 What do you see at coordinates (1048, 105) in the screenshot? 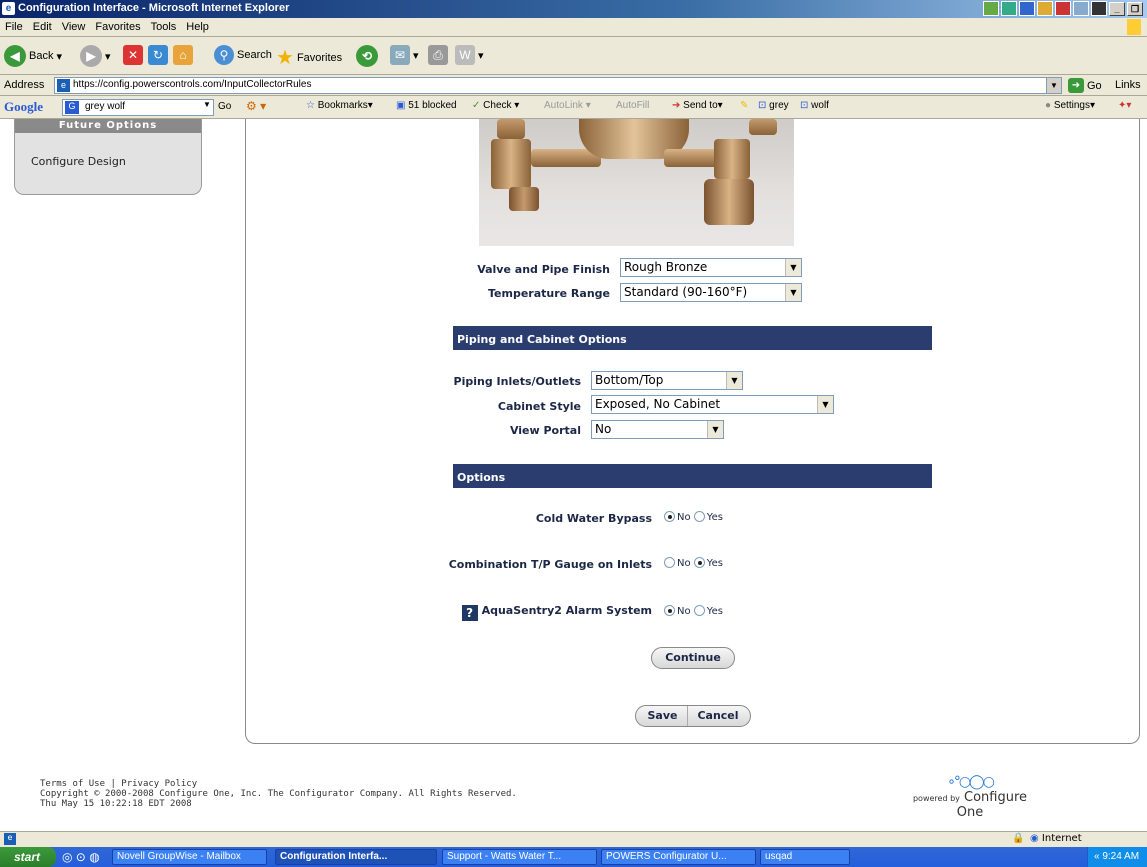
I see `settings-icon: ●` at bounding box center [1048, 105].